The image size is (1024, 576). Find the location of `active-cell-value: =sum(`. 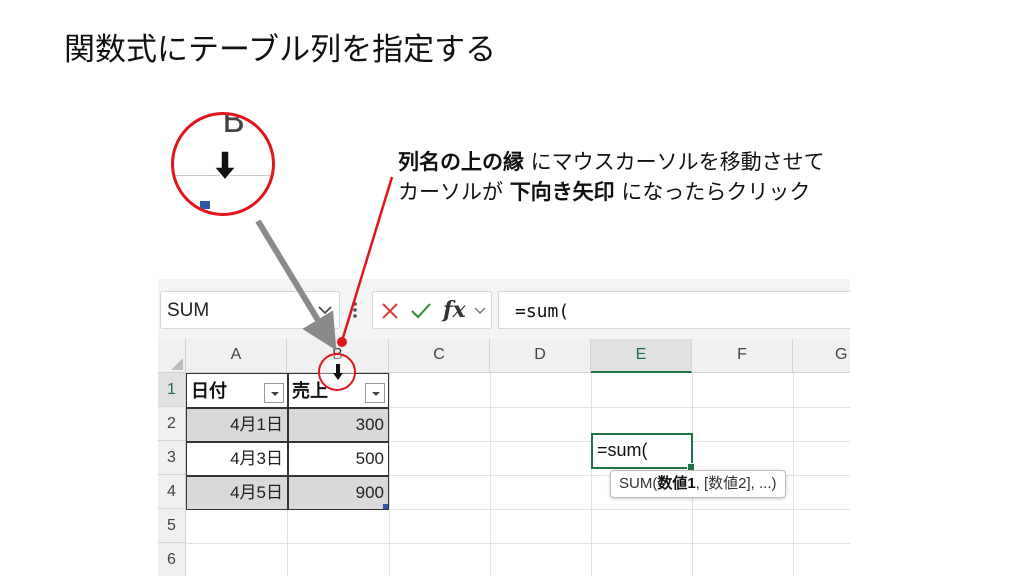

active-cell-value: =sum( is located at coordinates (622, 450).